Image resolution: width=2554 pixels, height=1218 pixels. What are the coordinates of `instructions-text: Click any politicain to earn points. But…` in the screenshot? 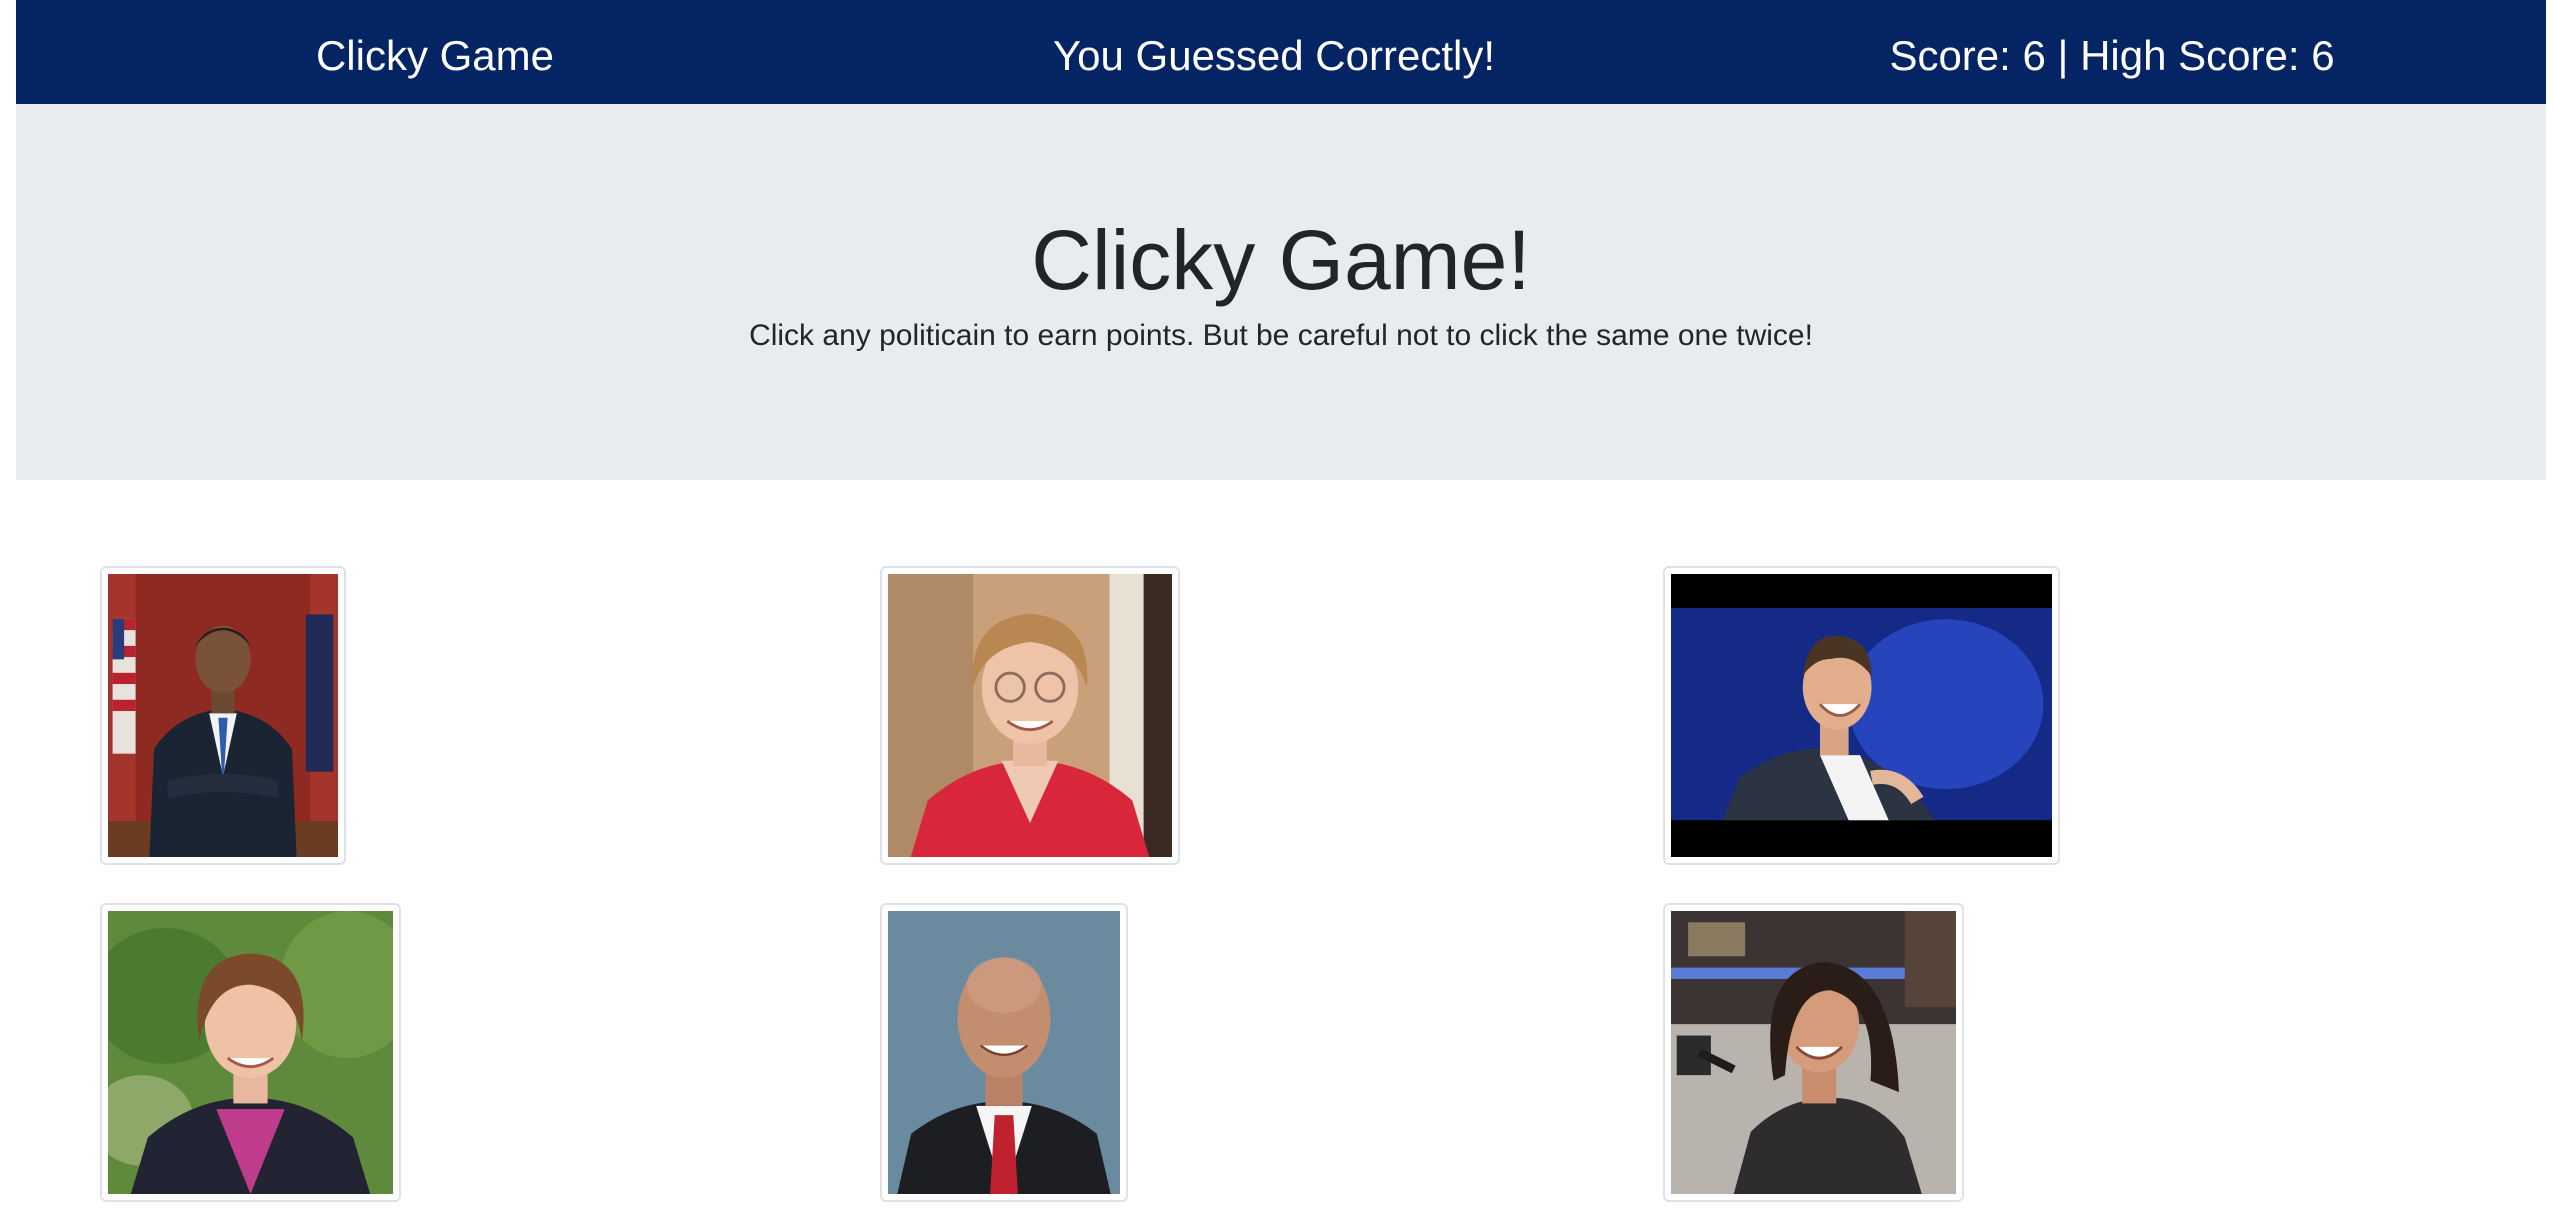 It's located at (1281, 335).